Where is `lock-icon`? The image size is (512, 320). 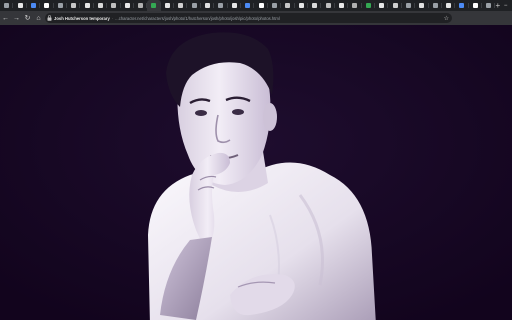
lock-icon is located at coordinates (49, 18).